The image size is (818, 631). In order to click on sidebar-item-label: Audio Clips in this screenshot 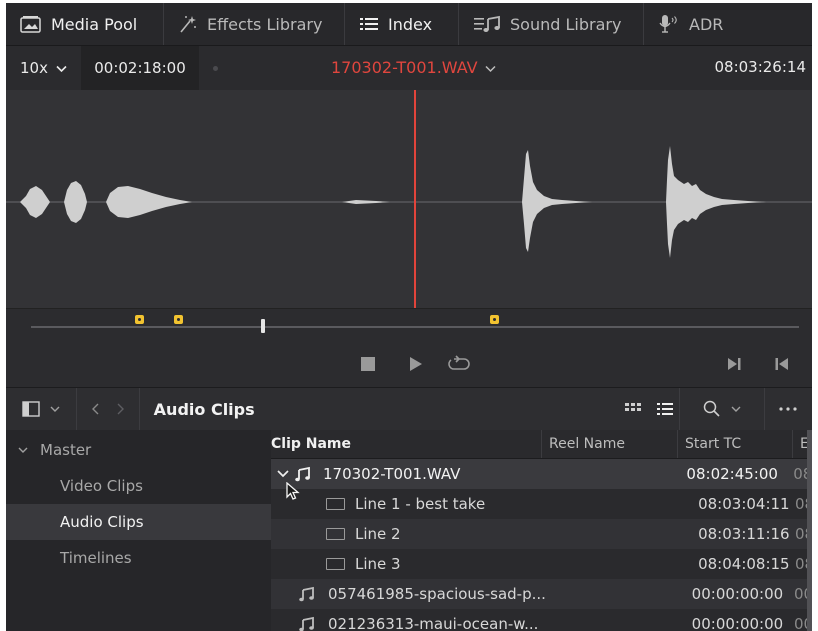, I will do `click(102, 522)`.